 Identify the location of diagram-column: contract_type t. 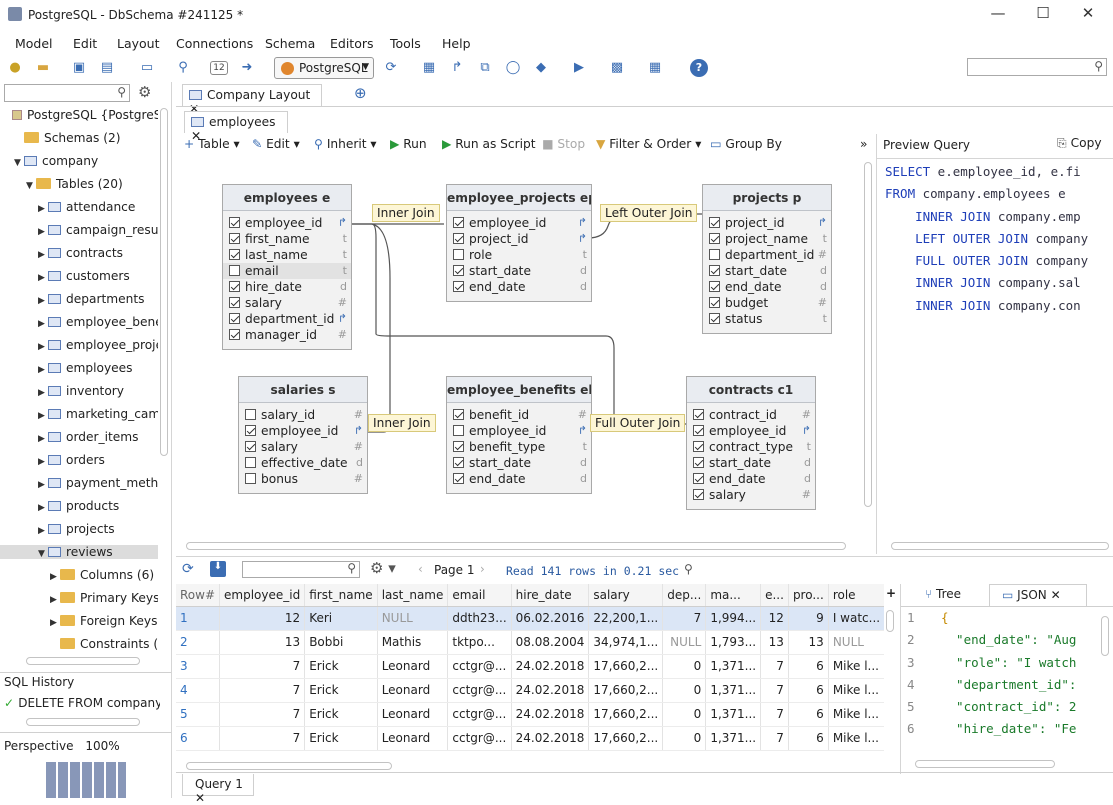
(751, 447).